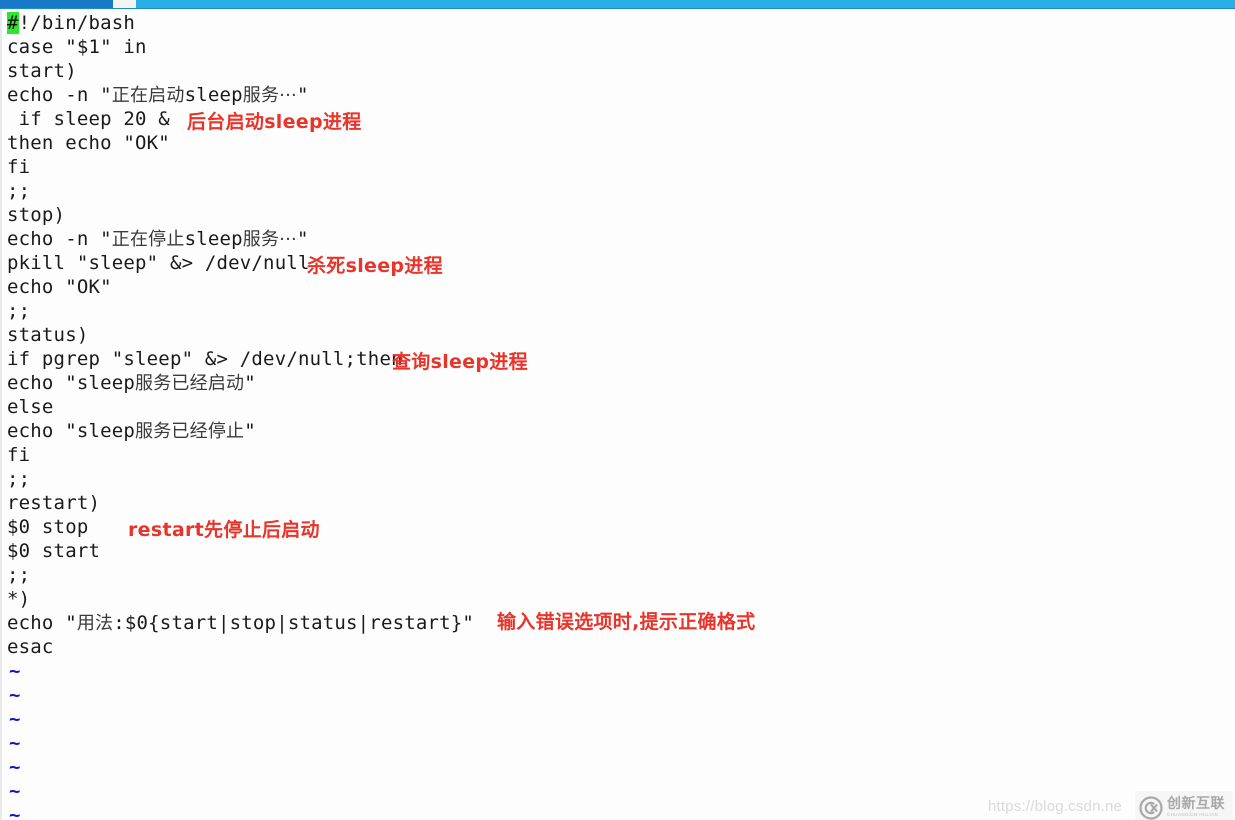 The image size is (1235, 820). What do you see at coordinates (95, 623) in the screenshot?
I see `cjk-text: 用法` at bounding box center [95, 623].